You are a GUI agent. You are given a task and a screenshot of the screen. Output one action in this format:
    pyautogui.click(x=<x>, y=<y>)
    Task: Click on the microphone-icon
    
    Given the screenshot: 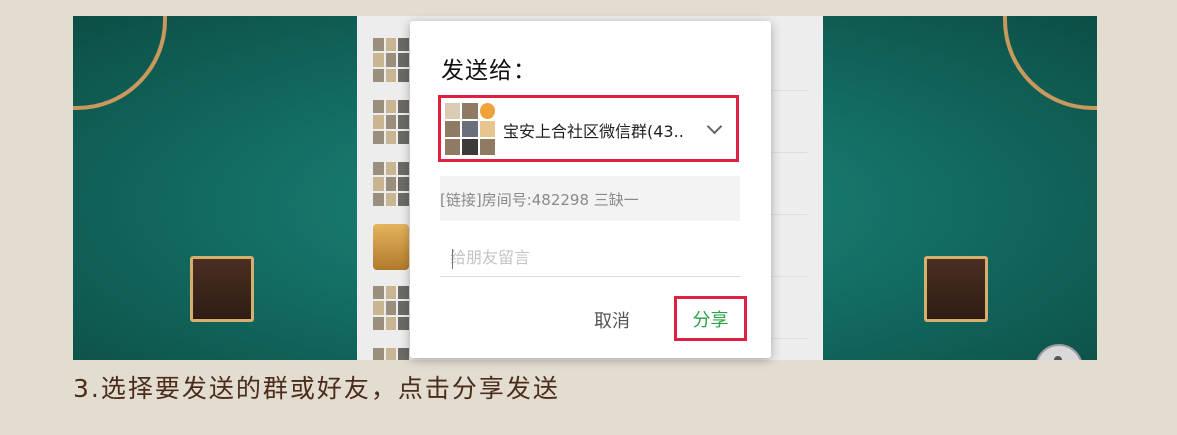 What is the action you would take?
    pyautogui.click(x=1059, y=352)
    